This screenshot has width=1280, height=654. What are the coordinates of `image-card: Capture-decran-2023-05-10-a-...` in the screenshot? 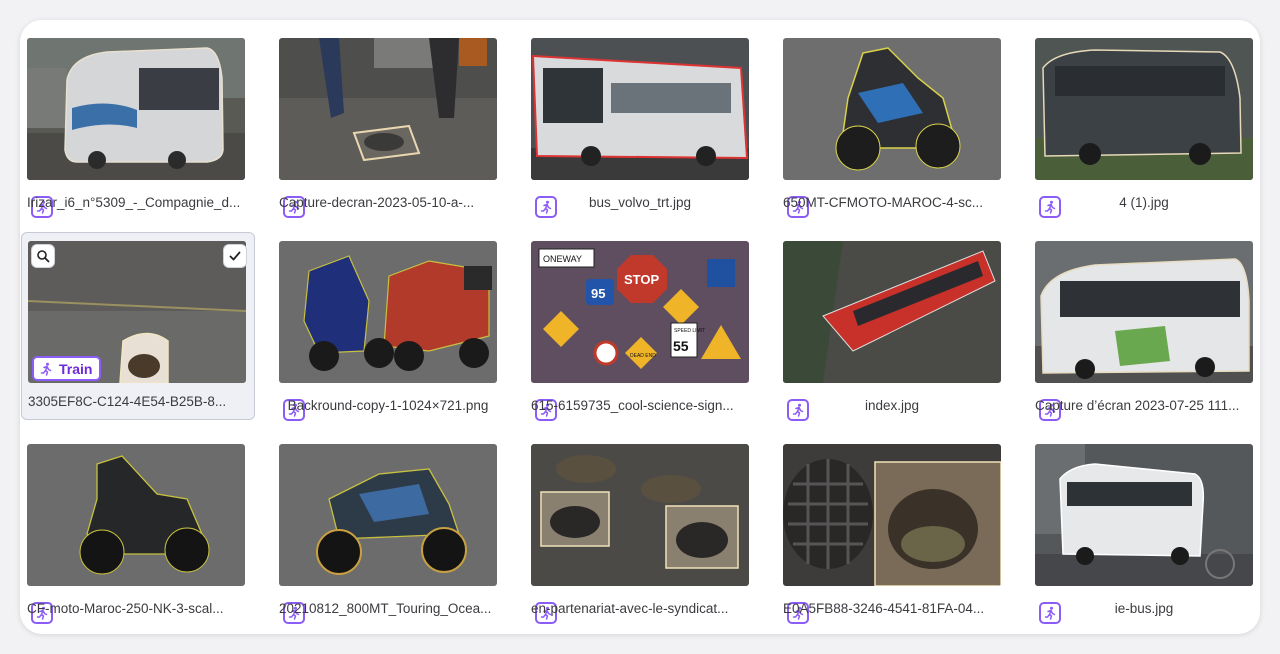 It's located at (393, 130).